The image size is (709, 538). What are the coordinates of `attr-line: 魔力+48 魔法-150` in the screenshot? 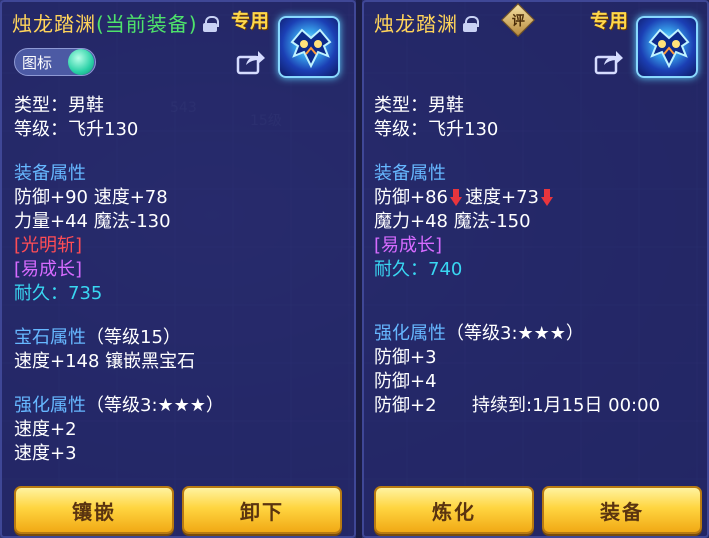 It's located at (452, 221).